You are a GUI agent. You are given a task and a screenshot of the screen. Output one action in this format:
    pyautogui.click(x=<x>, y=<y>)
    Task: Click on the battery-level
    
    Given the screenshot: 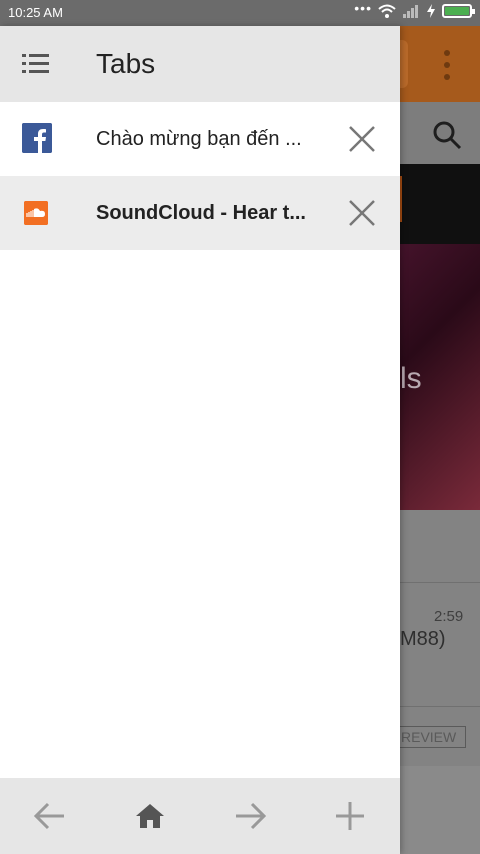 What is the action you would take?
    pyautogui.click(x=457, y=11)
    